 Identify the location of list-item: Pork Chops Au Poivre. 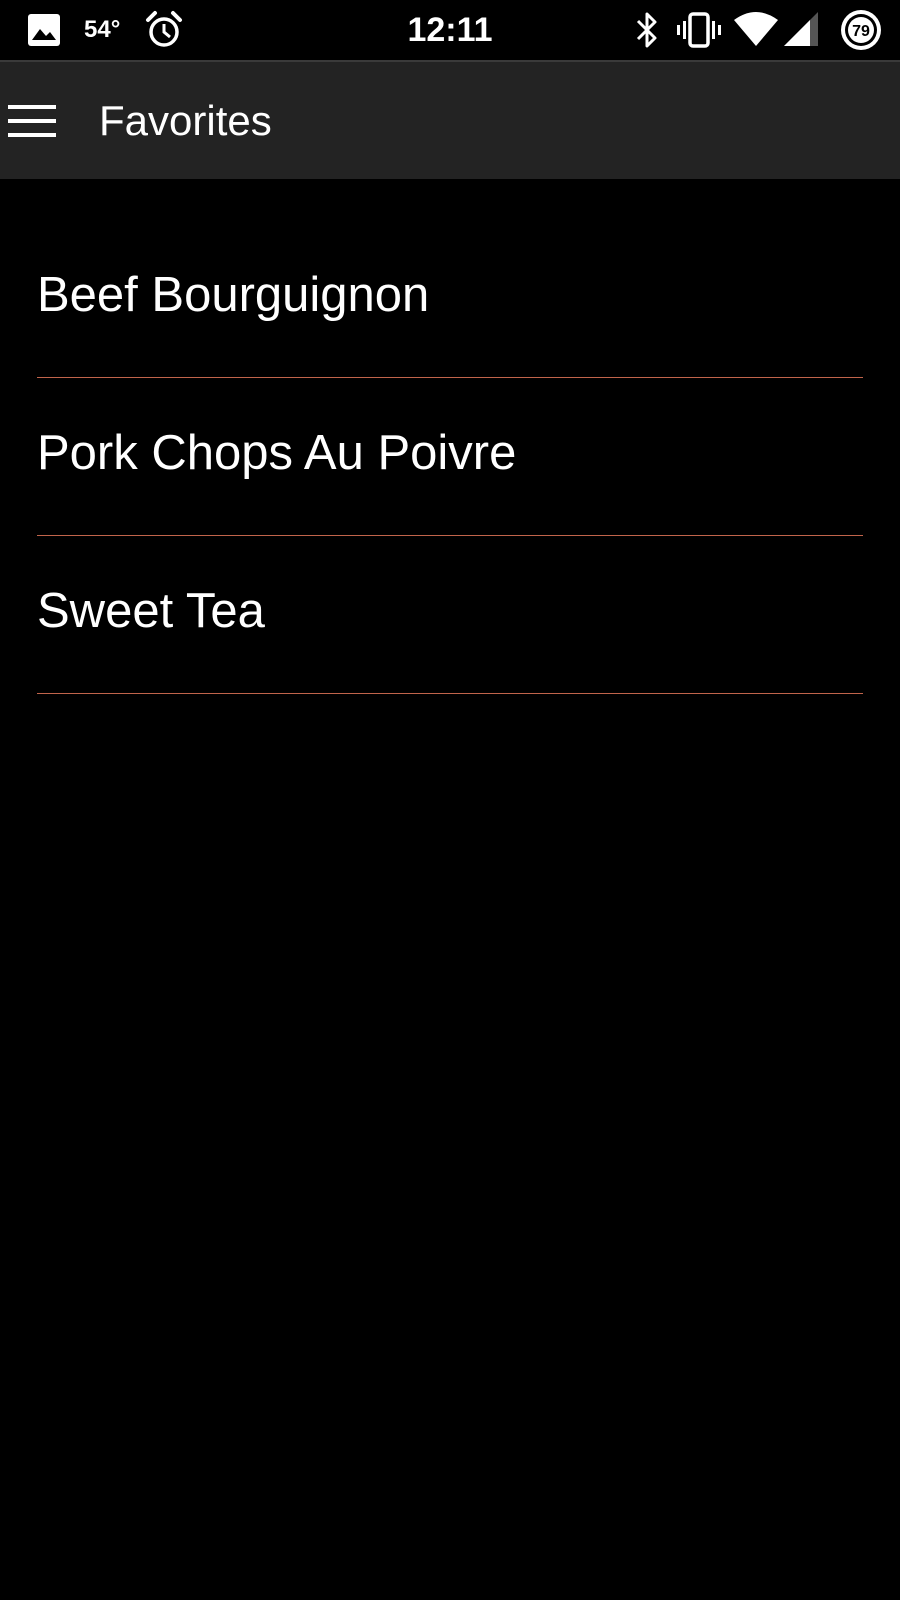
(450, 457).